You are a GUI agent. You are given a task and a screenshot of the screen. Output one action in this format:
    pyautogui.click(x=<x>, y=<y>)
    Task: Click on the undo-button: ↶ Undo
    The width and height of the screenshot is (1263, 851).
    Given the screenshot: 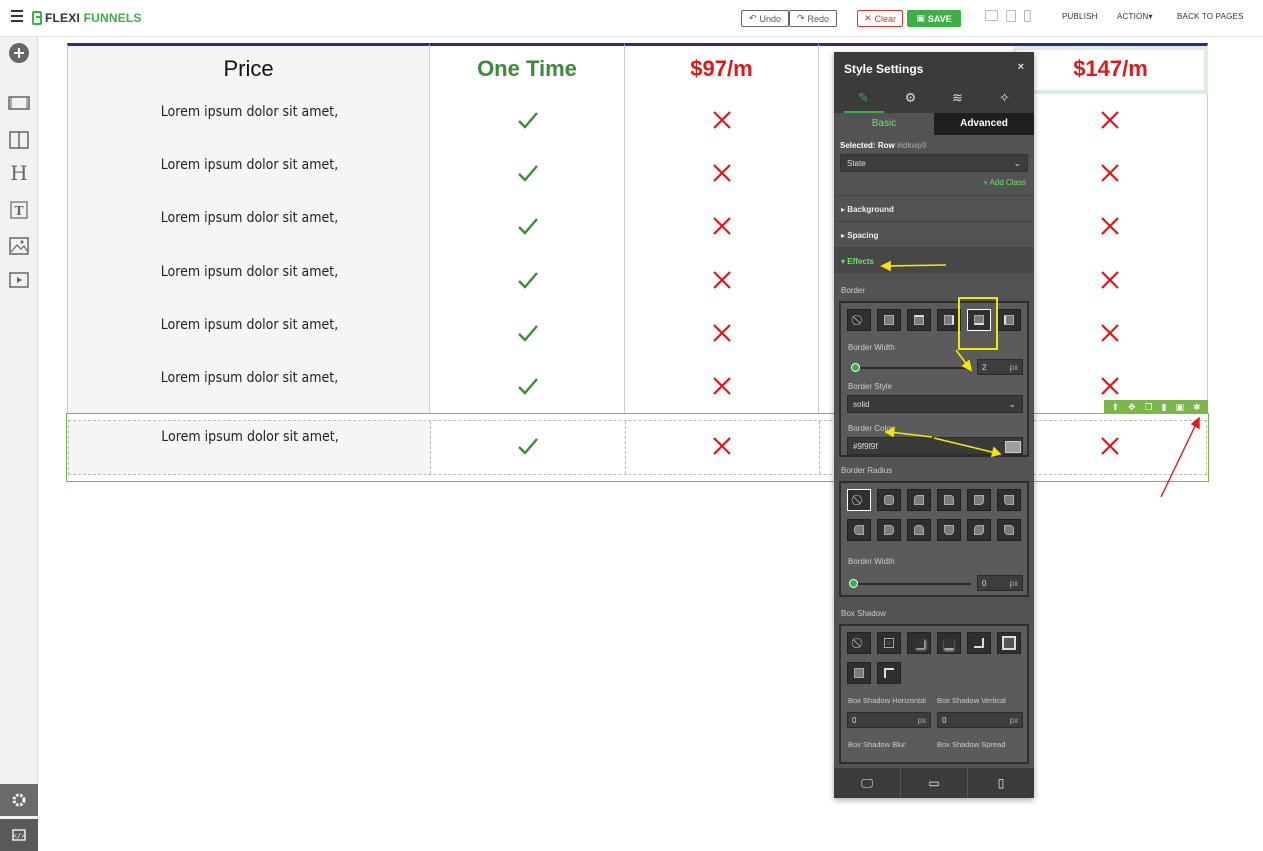 What is the action you would take?
    pyautogui.click(x=765, y=18)
    